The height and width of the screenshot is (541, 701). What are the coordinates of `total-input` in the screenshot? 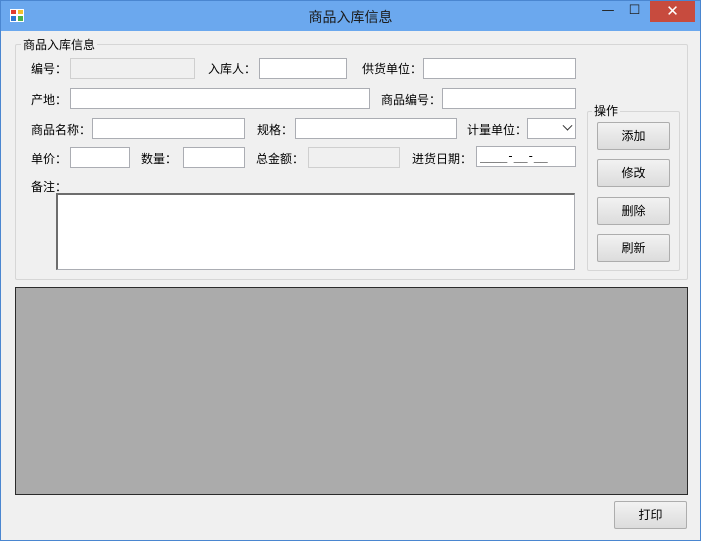 It's located at (354, 157).